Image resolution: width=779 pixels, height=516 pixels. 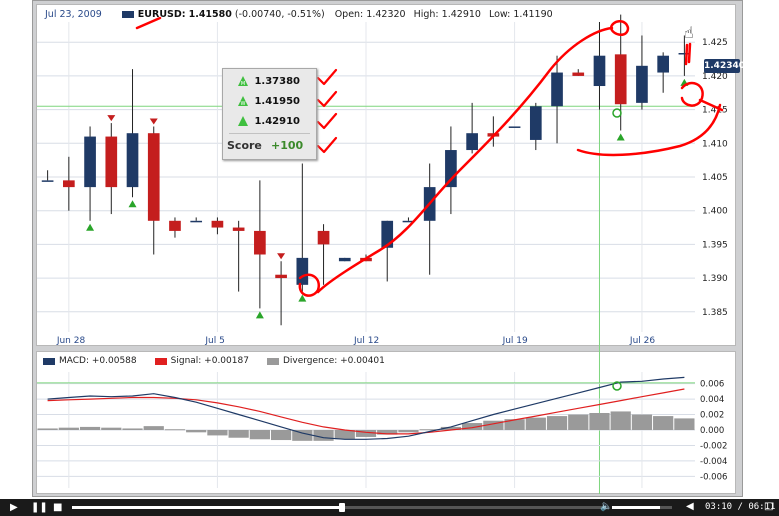 What do you see at coordinates (715, 313) in the screenshot?
I see `y-tick-label: 1.385` at bounding box center [715, 313].